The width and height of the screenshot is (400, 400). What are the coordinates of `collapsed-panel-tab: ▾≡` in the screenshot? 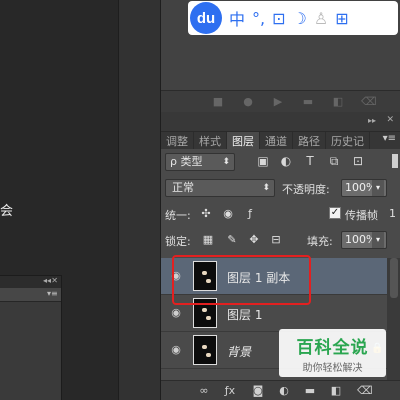 It's located at (30, 295).